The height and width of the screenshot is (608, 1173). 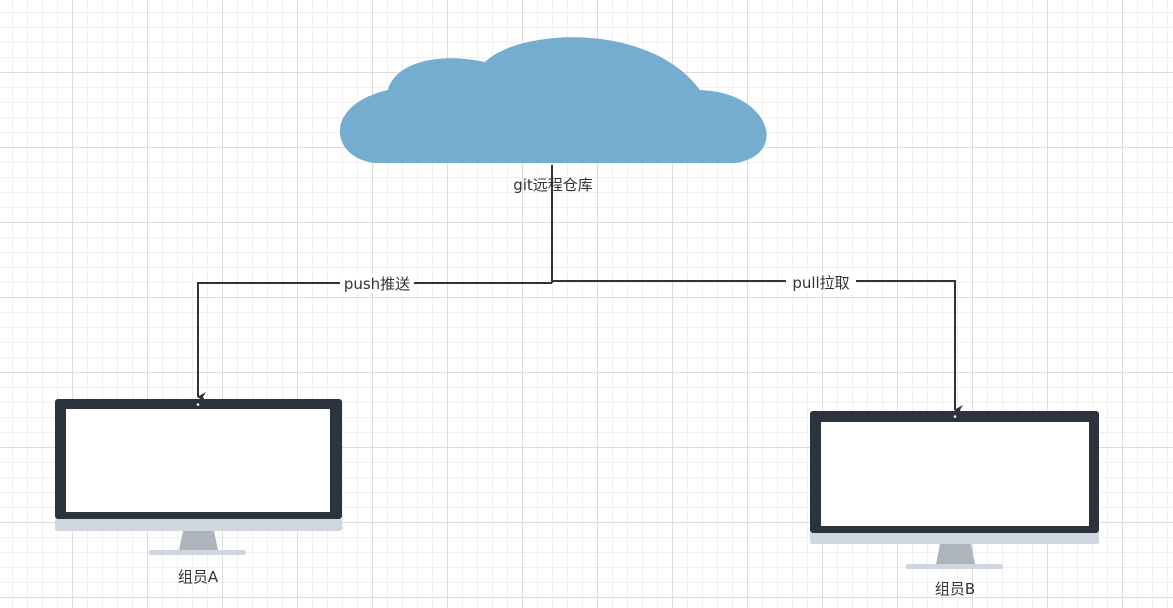 What do you see at coordinates (197, 552) in the screenshot?
I see `monitor-a-base` at bounding box center [197, 552].